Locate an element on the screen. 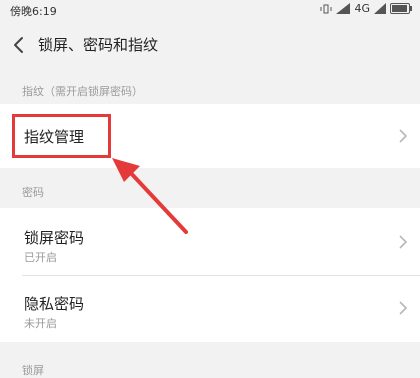 This screenshot has height=378, width=420. battery-icon is located at coordinates (401, 8).